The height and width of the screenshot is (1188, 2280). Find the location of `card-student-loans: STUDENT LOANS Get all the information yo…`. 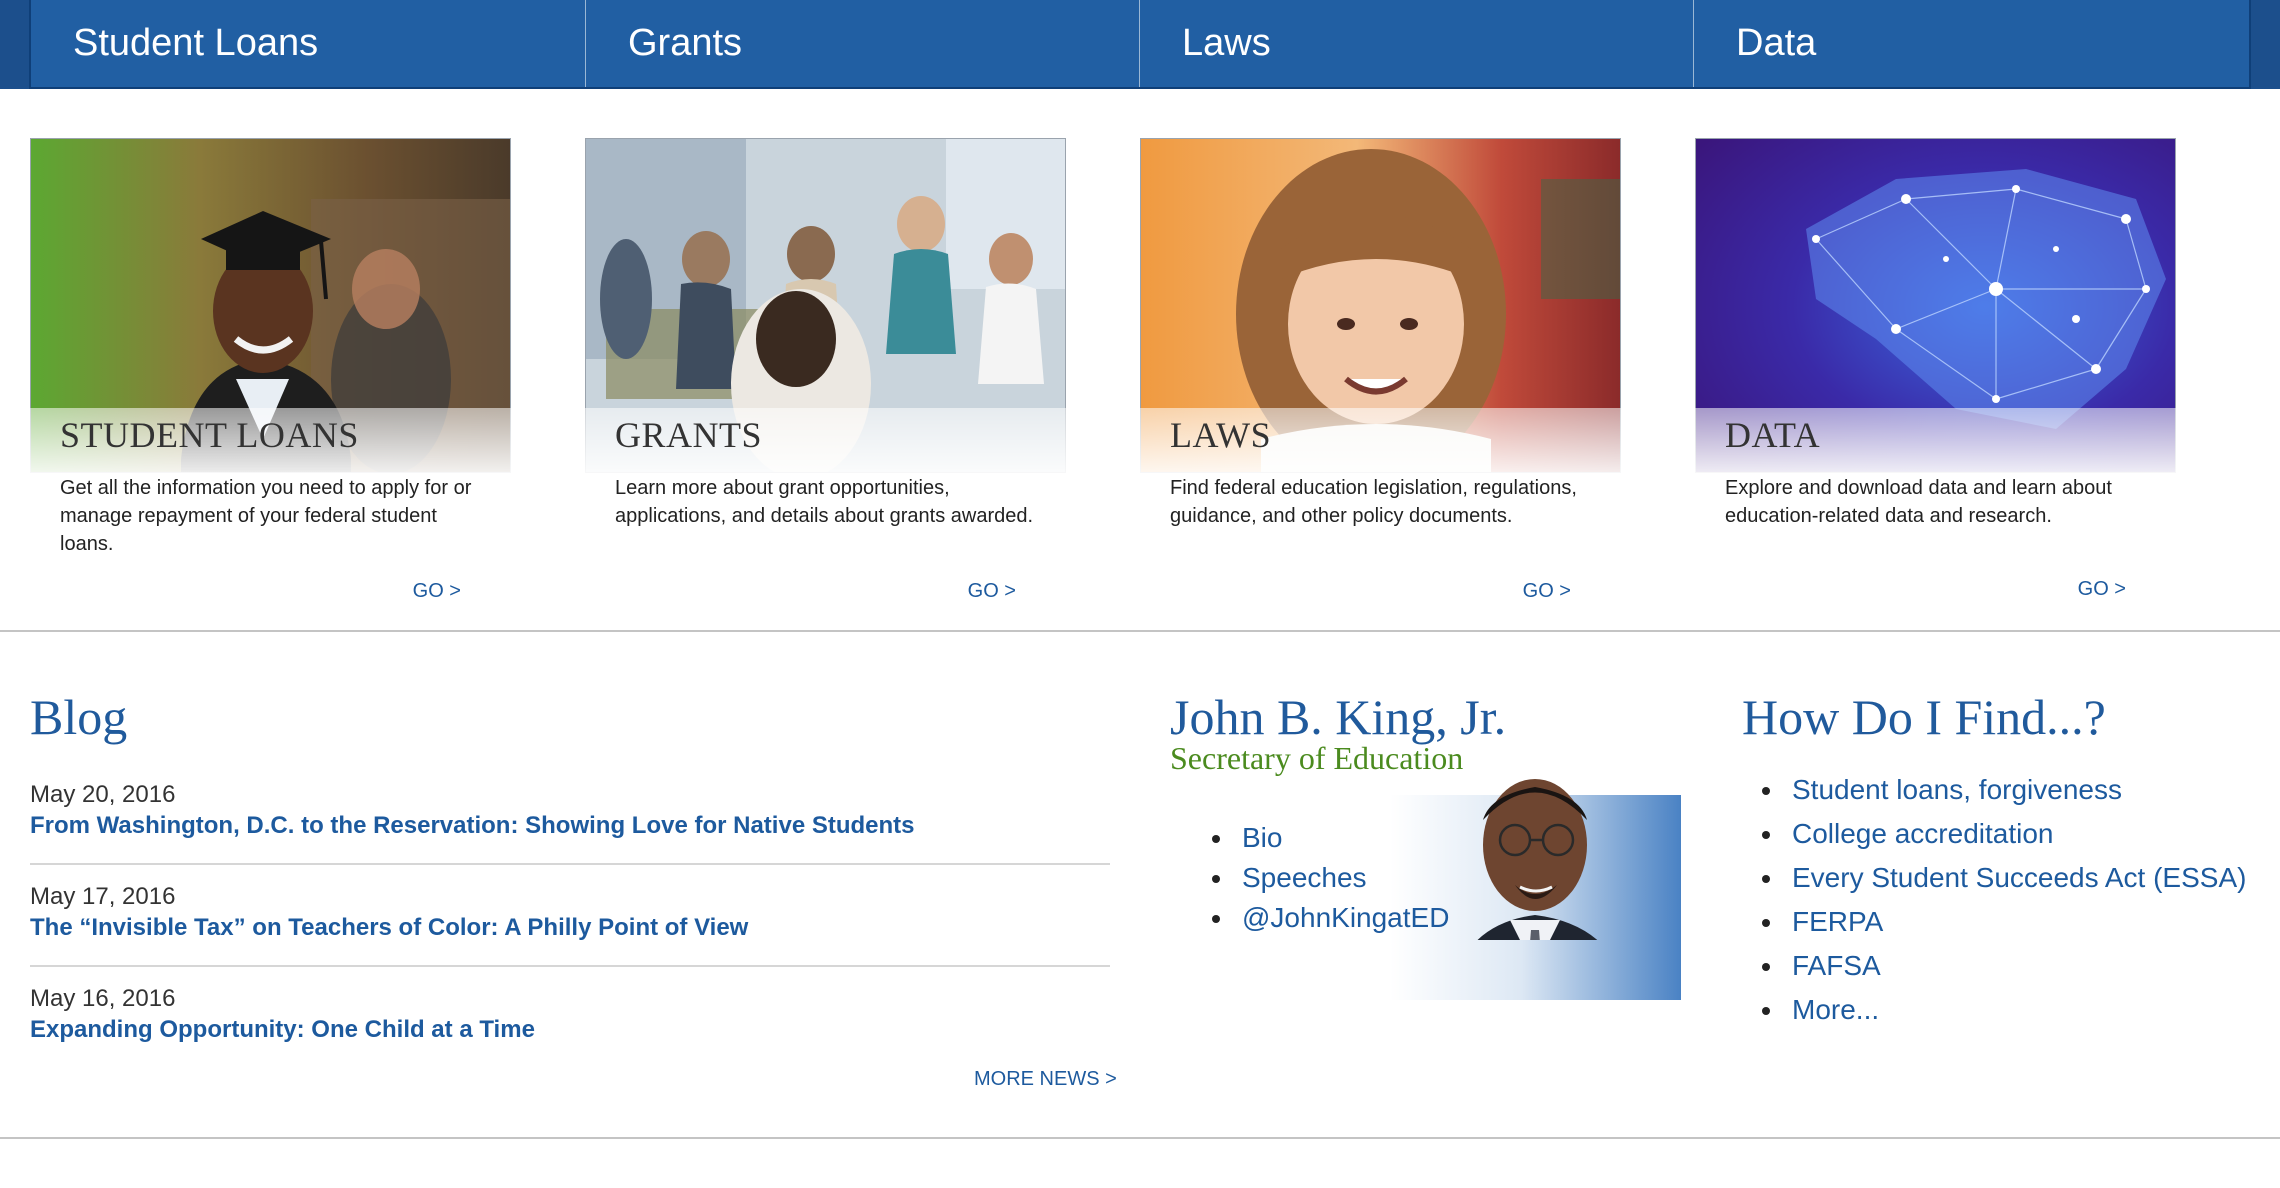

card-student-loans: STUDENT LOANS Get all the information yo… is located at coordinates (270, 370).